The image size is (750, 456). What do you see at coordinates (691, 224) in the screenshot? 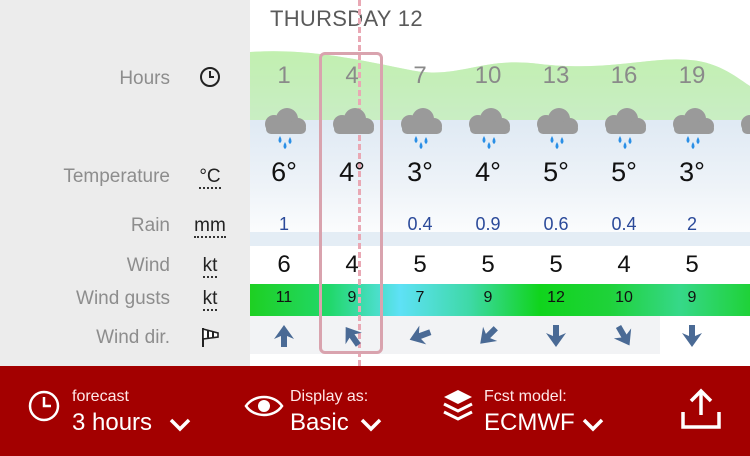
I see `rain-cell: 2` at bounding box center [691, 224].